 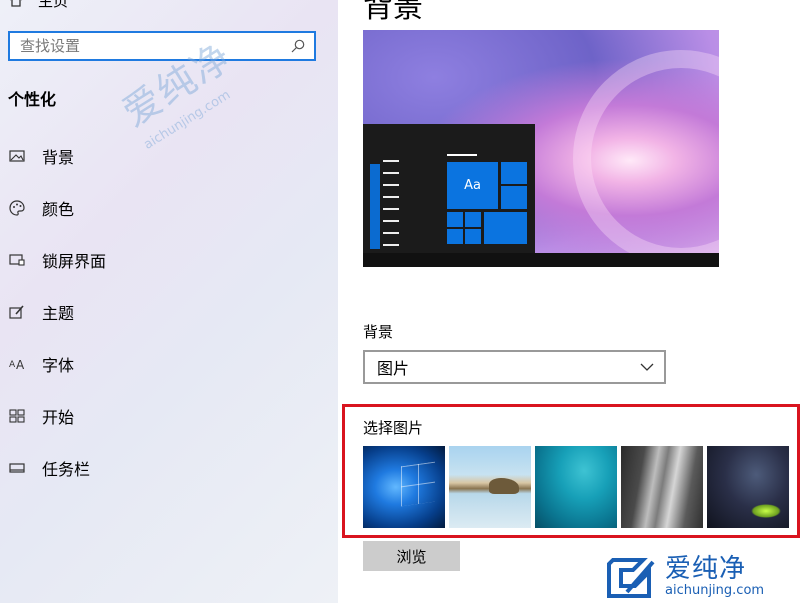 What do you see at coordinates (169, 468) in the screenshot?
I see `sidebar-item-taskbar: 任务栏` at bounding box center [169, 468].